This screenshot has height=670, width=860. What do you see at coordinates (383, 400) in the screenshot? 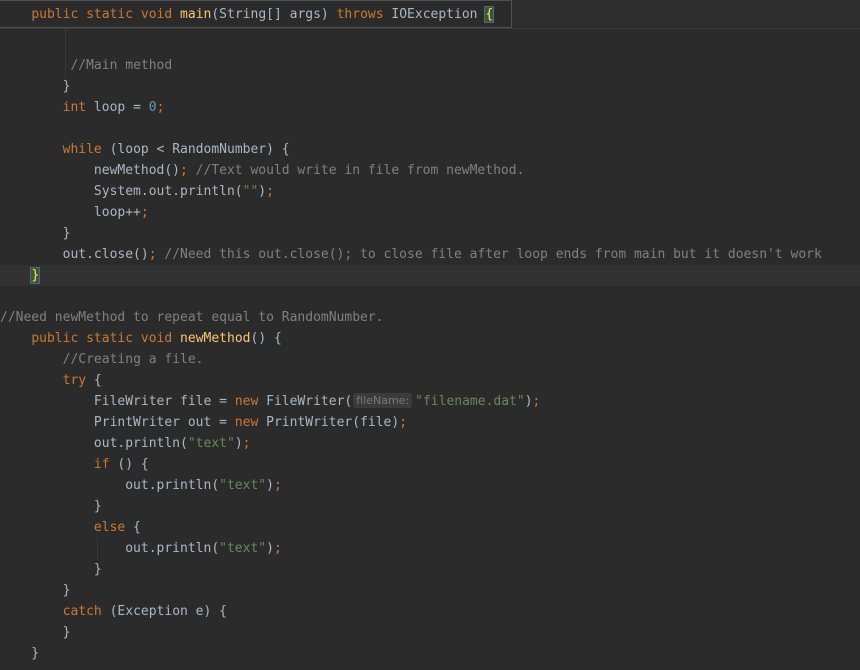
I see `parameter-hint: fileName:` at bounding box center [383, 400].